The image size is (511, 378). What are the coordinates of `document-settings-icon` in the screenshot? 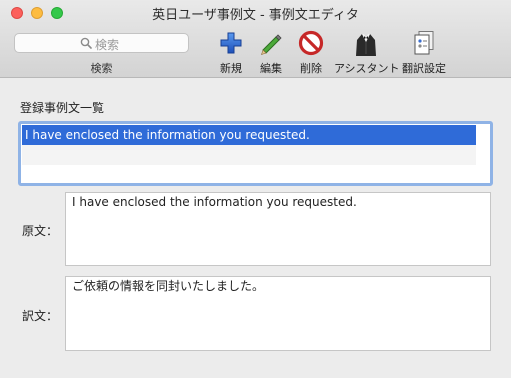 It's located at (424, 43).